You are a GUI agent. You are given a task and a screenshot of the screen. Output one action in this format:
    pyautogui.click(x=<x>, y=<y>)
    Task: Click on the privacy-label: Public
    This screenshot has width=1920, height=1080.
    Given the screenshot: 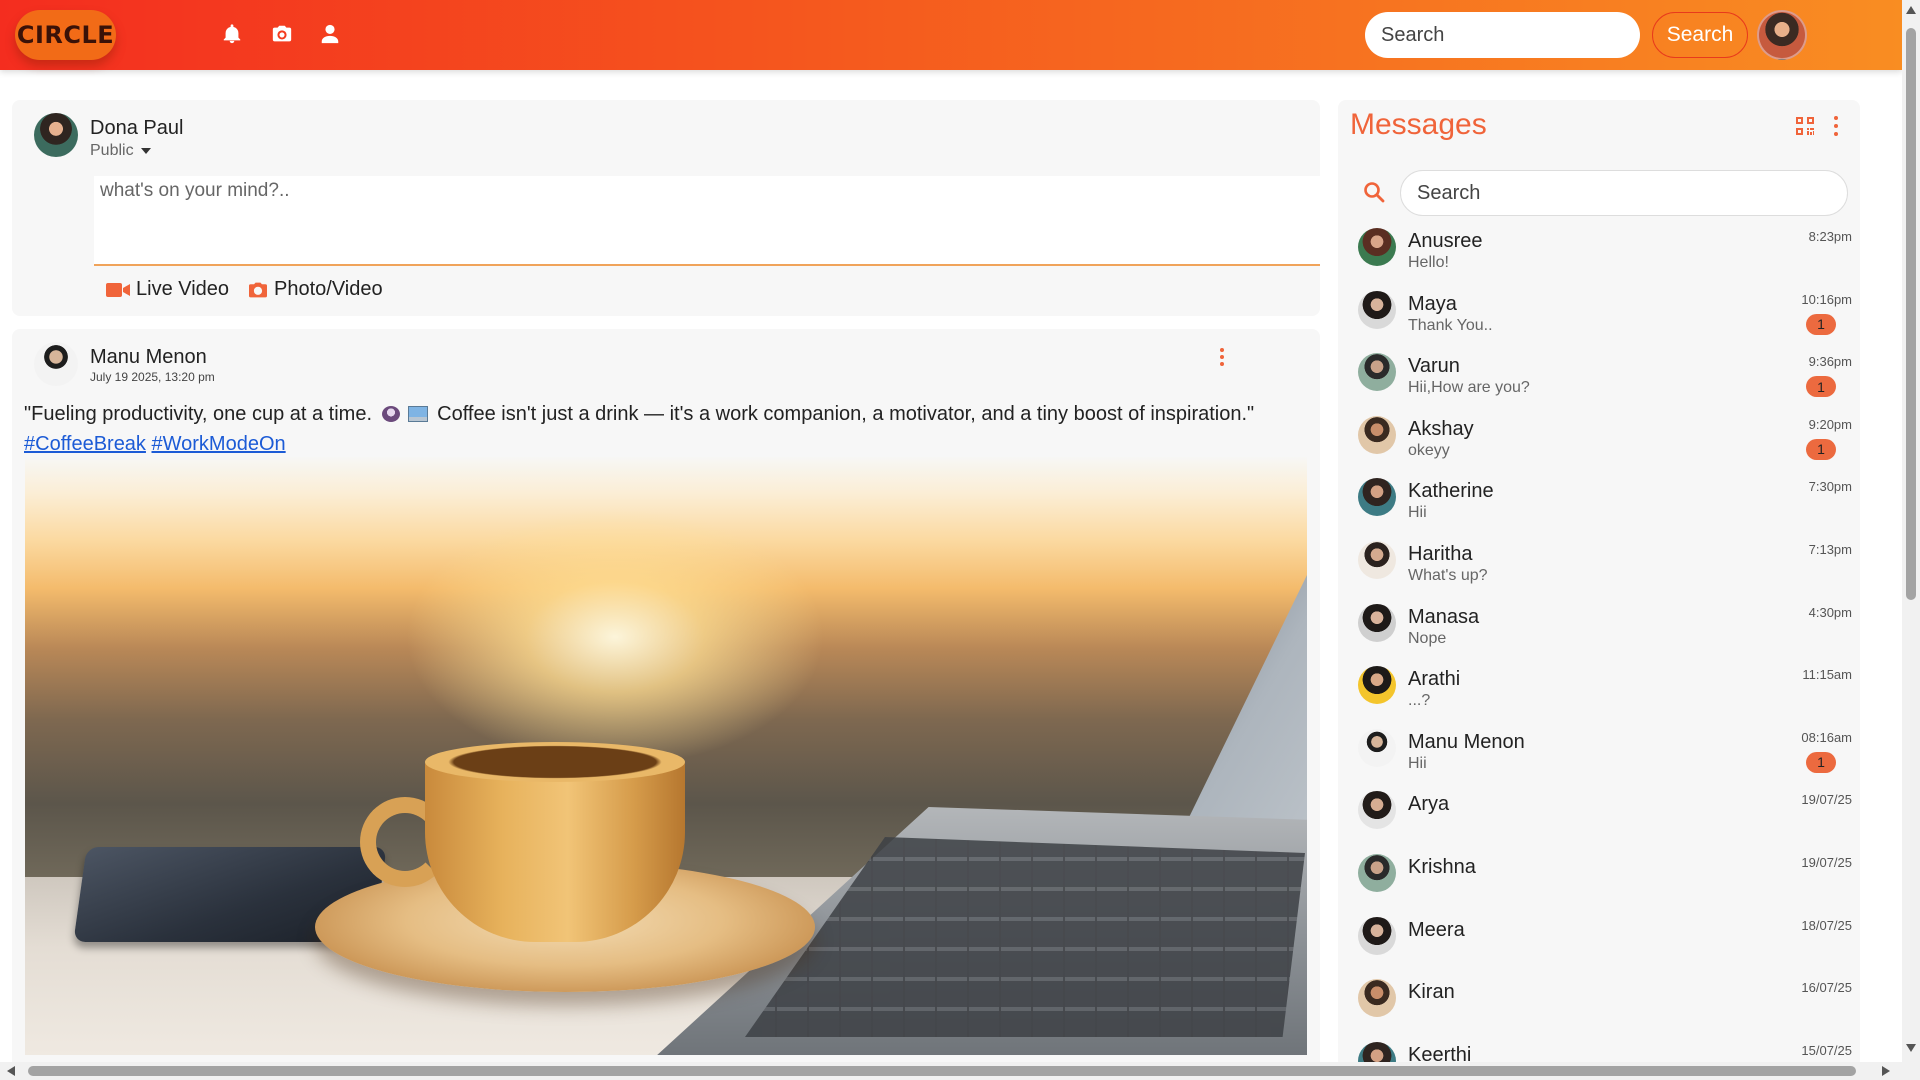 What is the action you would take?
    pyautogui.click(x=112, y=150)
    